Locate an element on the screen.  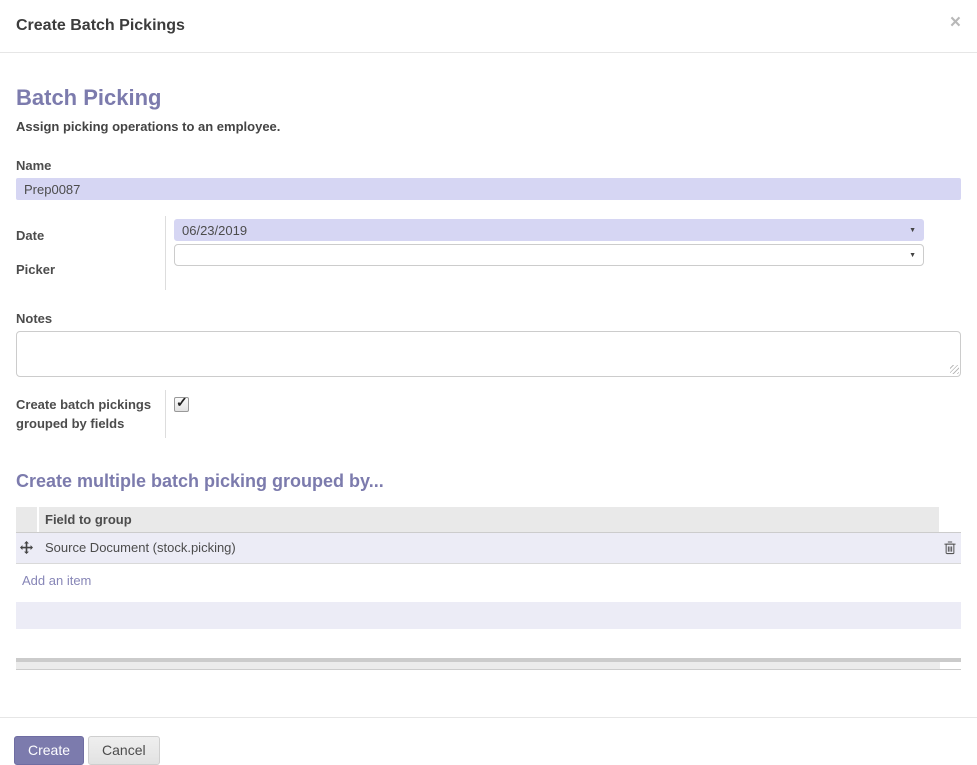
dialog-title: Create Batch Pickings is located at coordinates (100, 25).